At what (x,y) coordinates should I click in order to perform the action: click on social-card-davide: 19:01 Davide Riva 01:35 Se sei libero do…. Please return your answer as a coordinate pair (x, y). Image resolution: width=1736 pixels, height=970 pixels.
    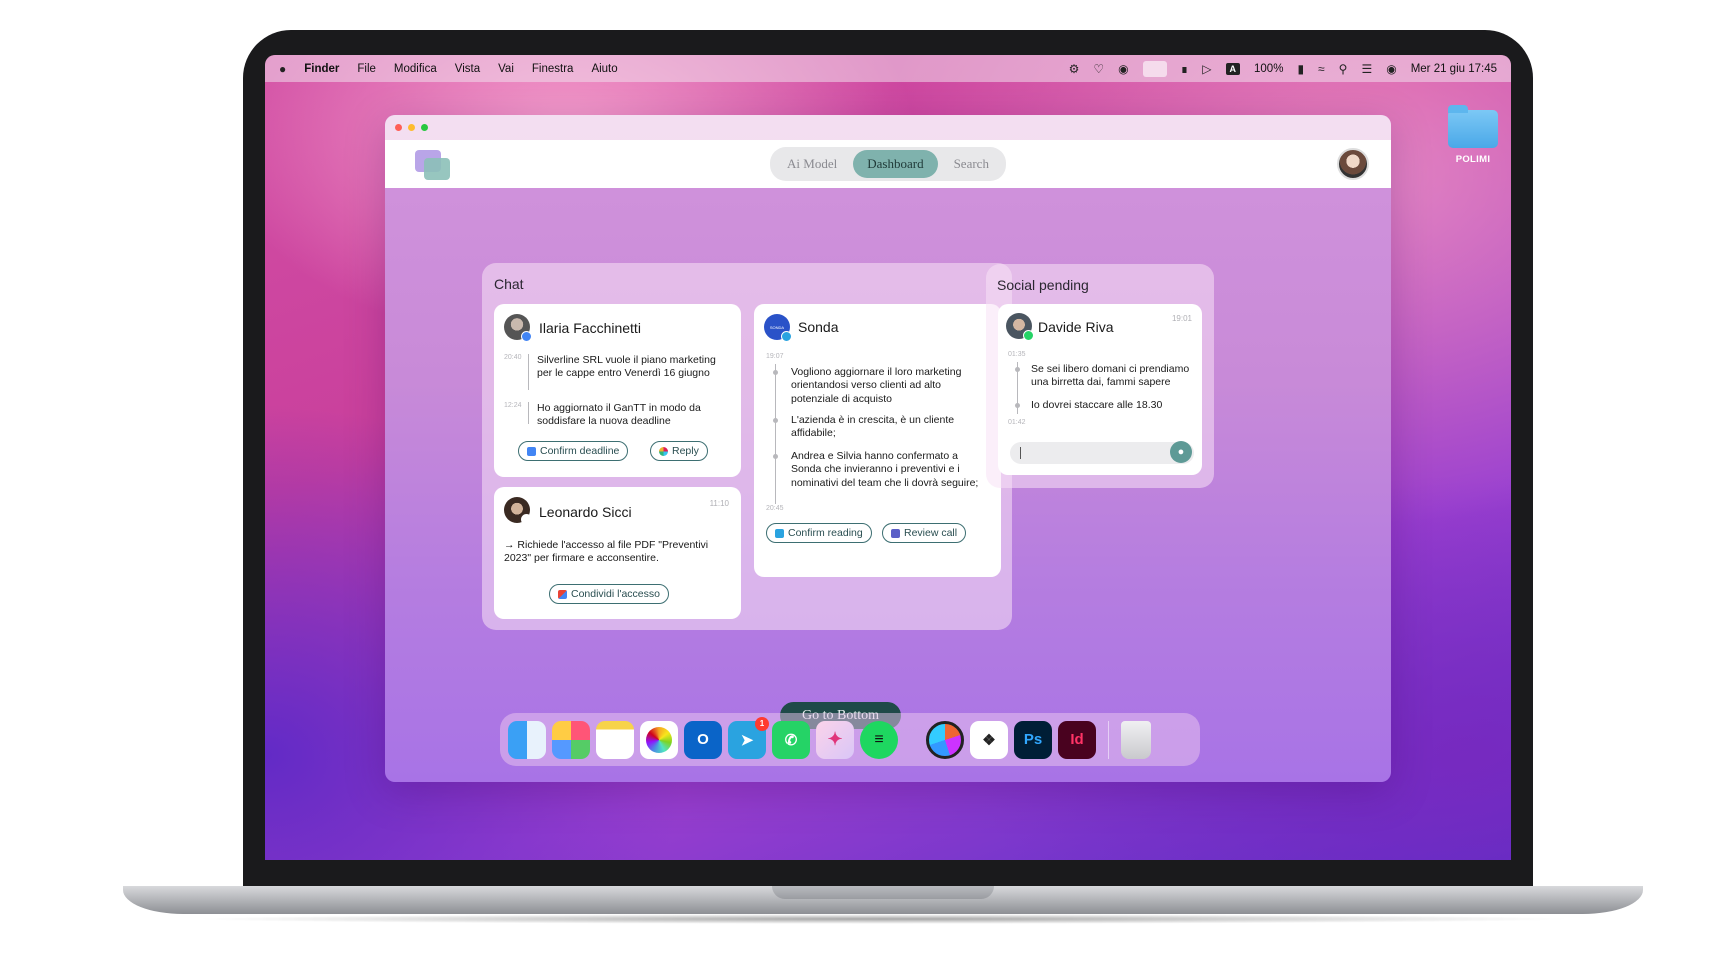
    Looking at the image, I should click on (1100, 389).